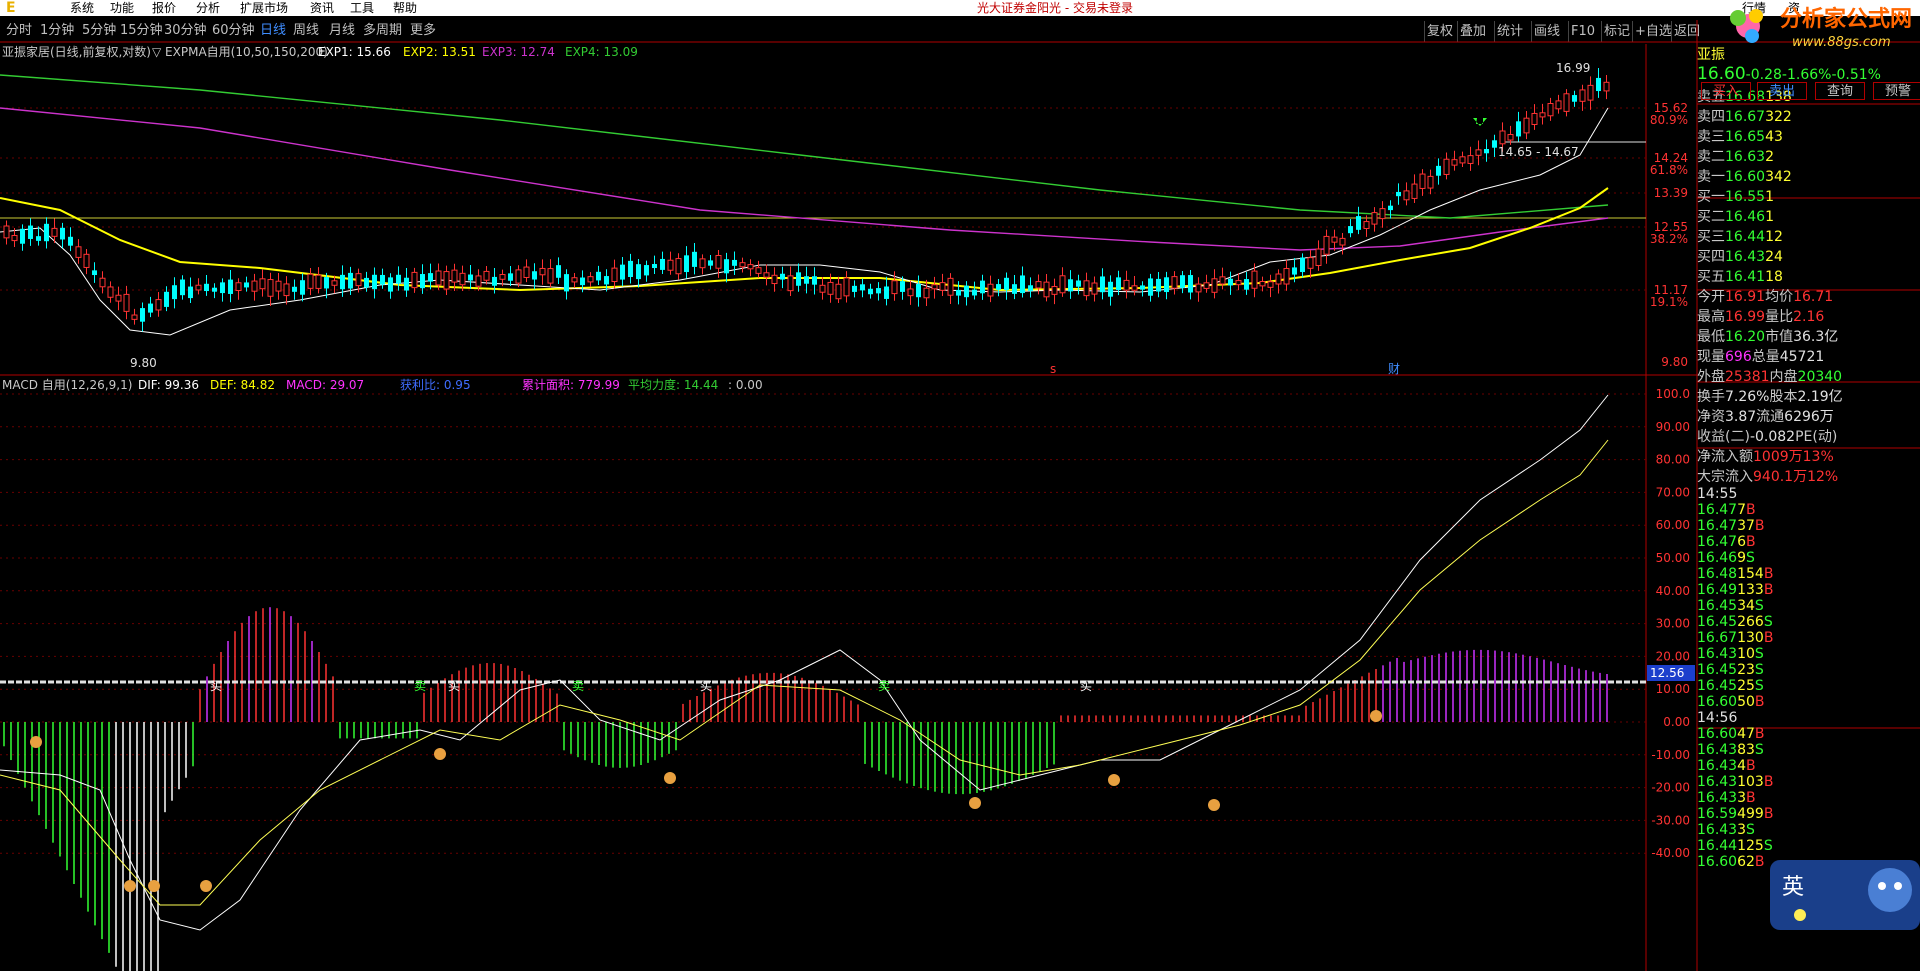 The height and width of the screenshot is (971, 1920). What do you see at coordinates (1717, 638) in the screenshot?
I see `tick-price: 16.67` at bounding box center [1717, 638].